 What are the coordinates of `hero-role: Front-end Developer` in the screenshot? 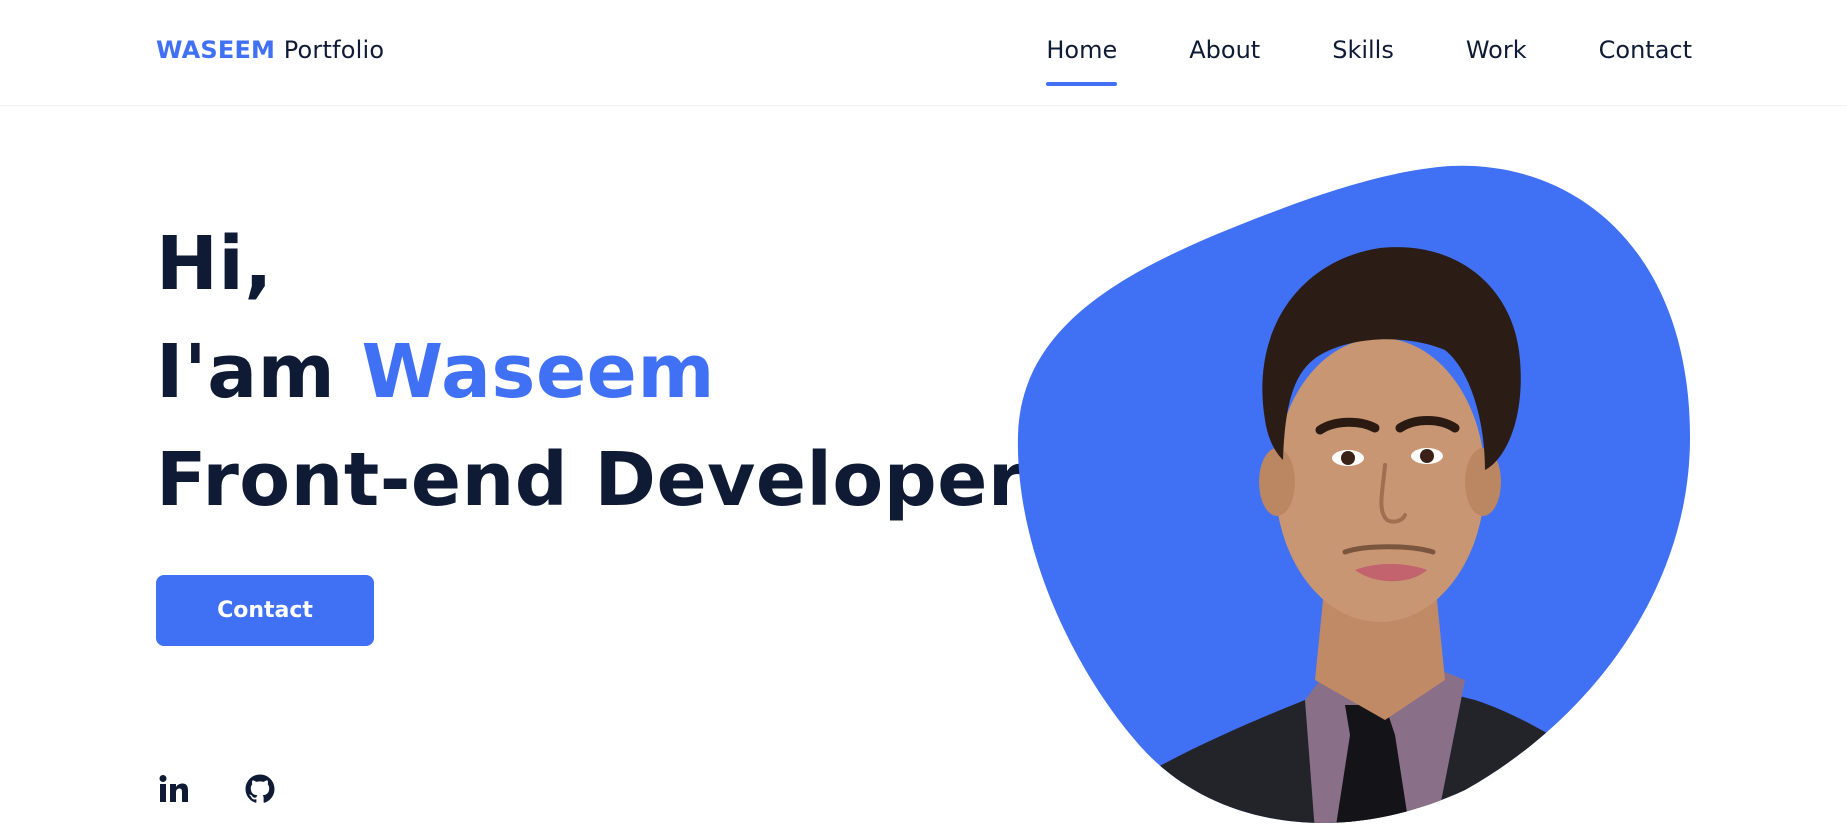 It's located at (590, 480).